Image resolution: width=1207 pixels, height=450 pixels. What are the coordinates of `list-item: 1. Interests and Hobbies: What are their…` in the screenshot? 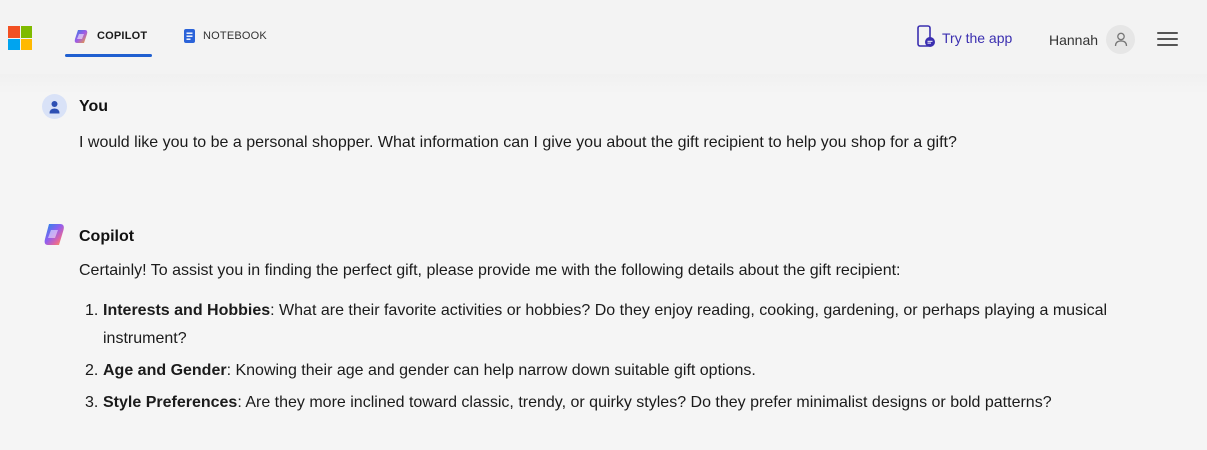 It's located at (599, 325).